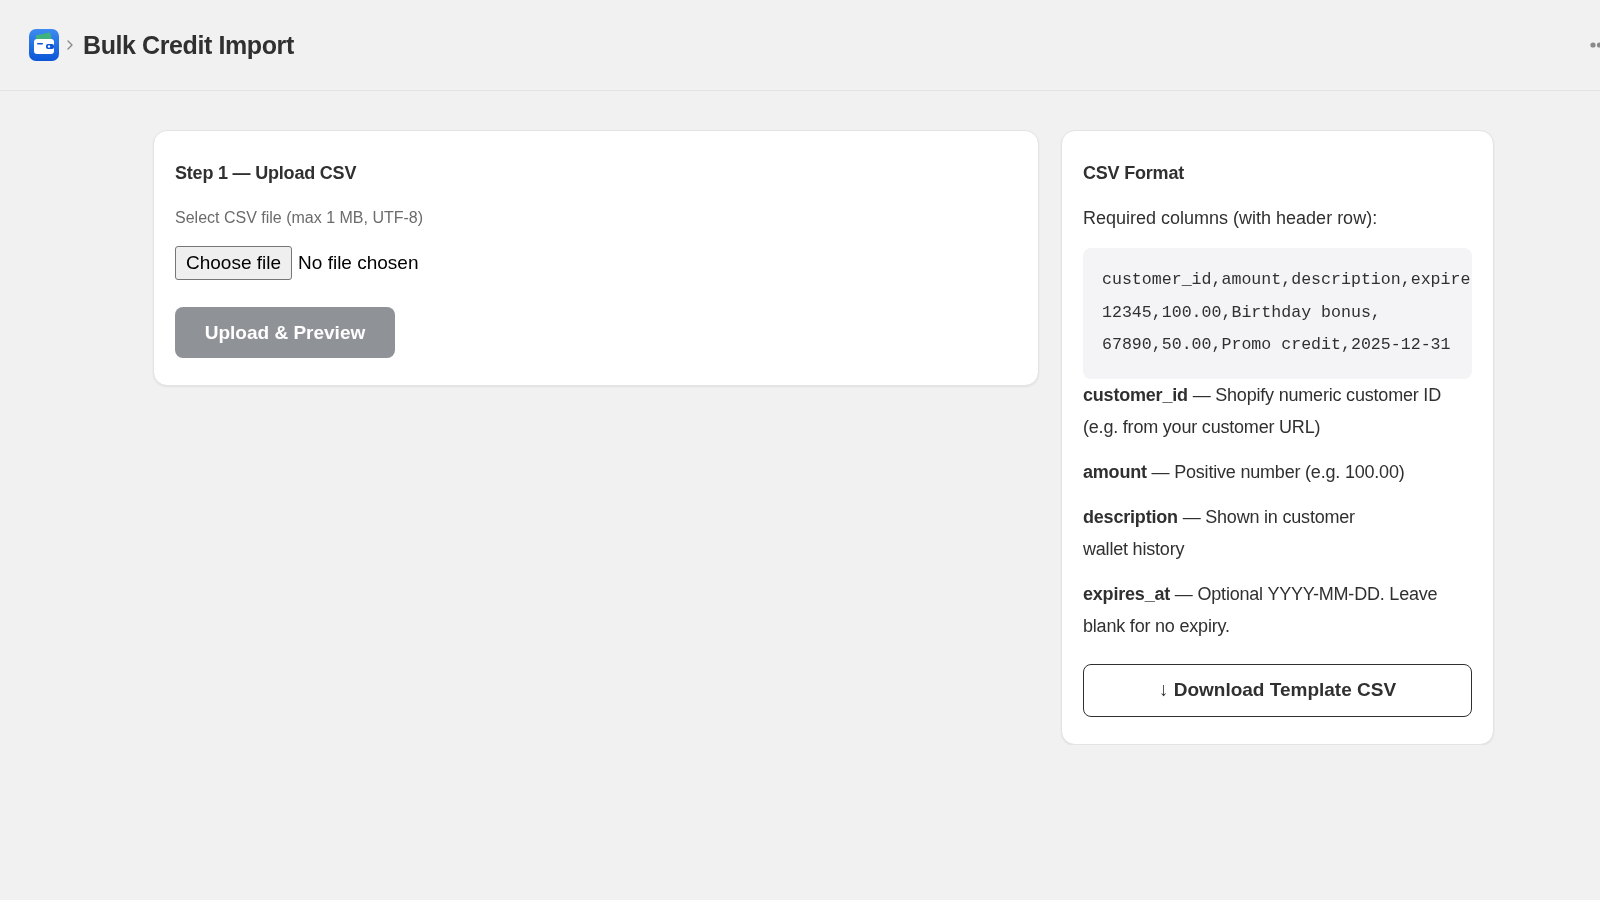  I want to click on download-template-button: ↓ Download Template CSV, so click(1277, 690).